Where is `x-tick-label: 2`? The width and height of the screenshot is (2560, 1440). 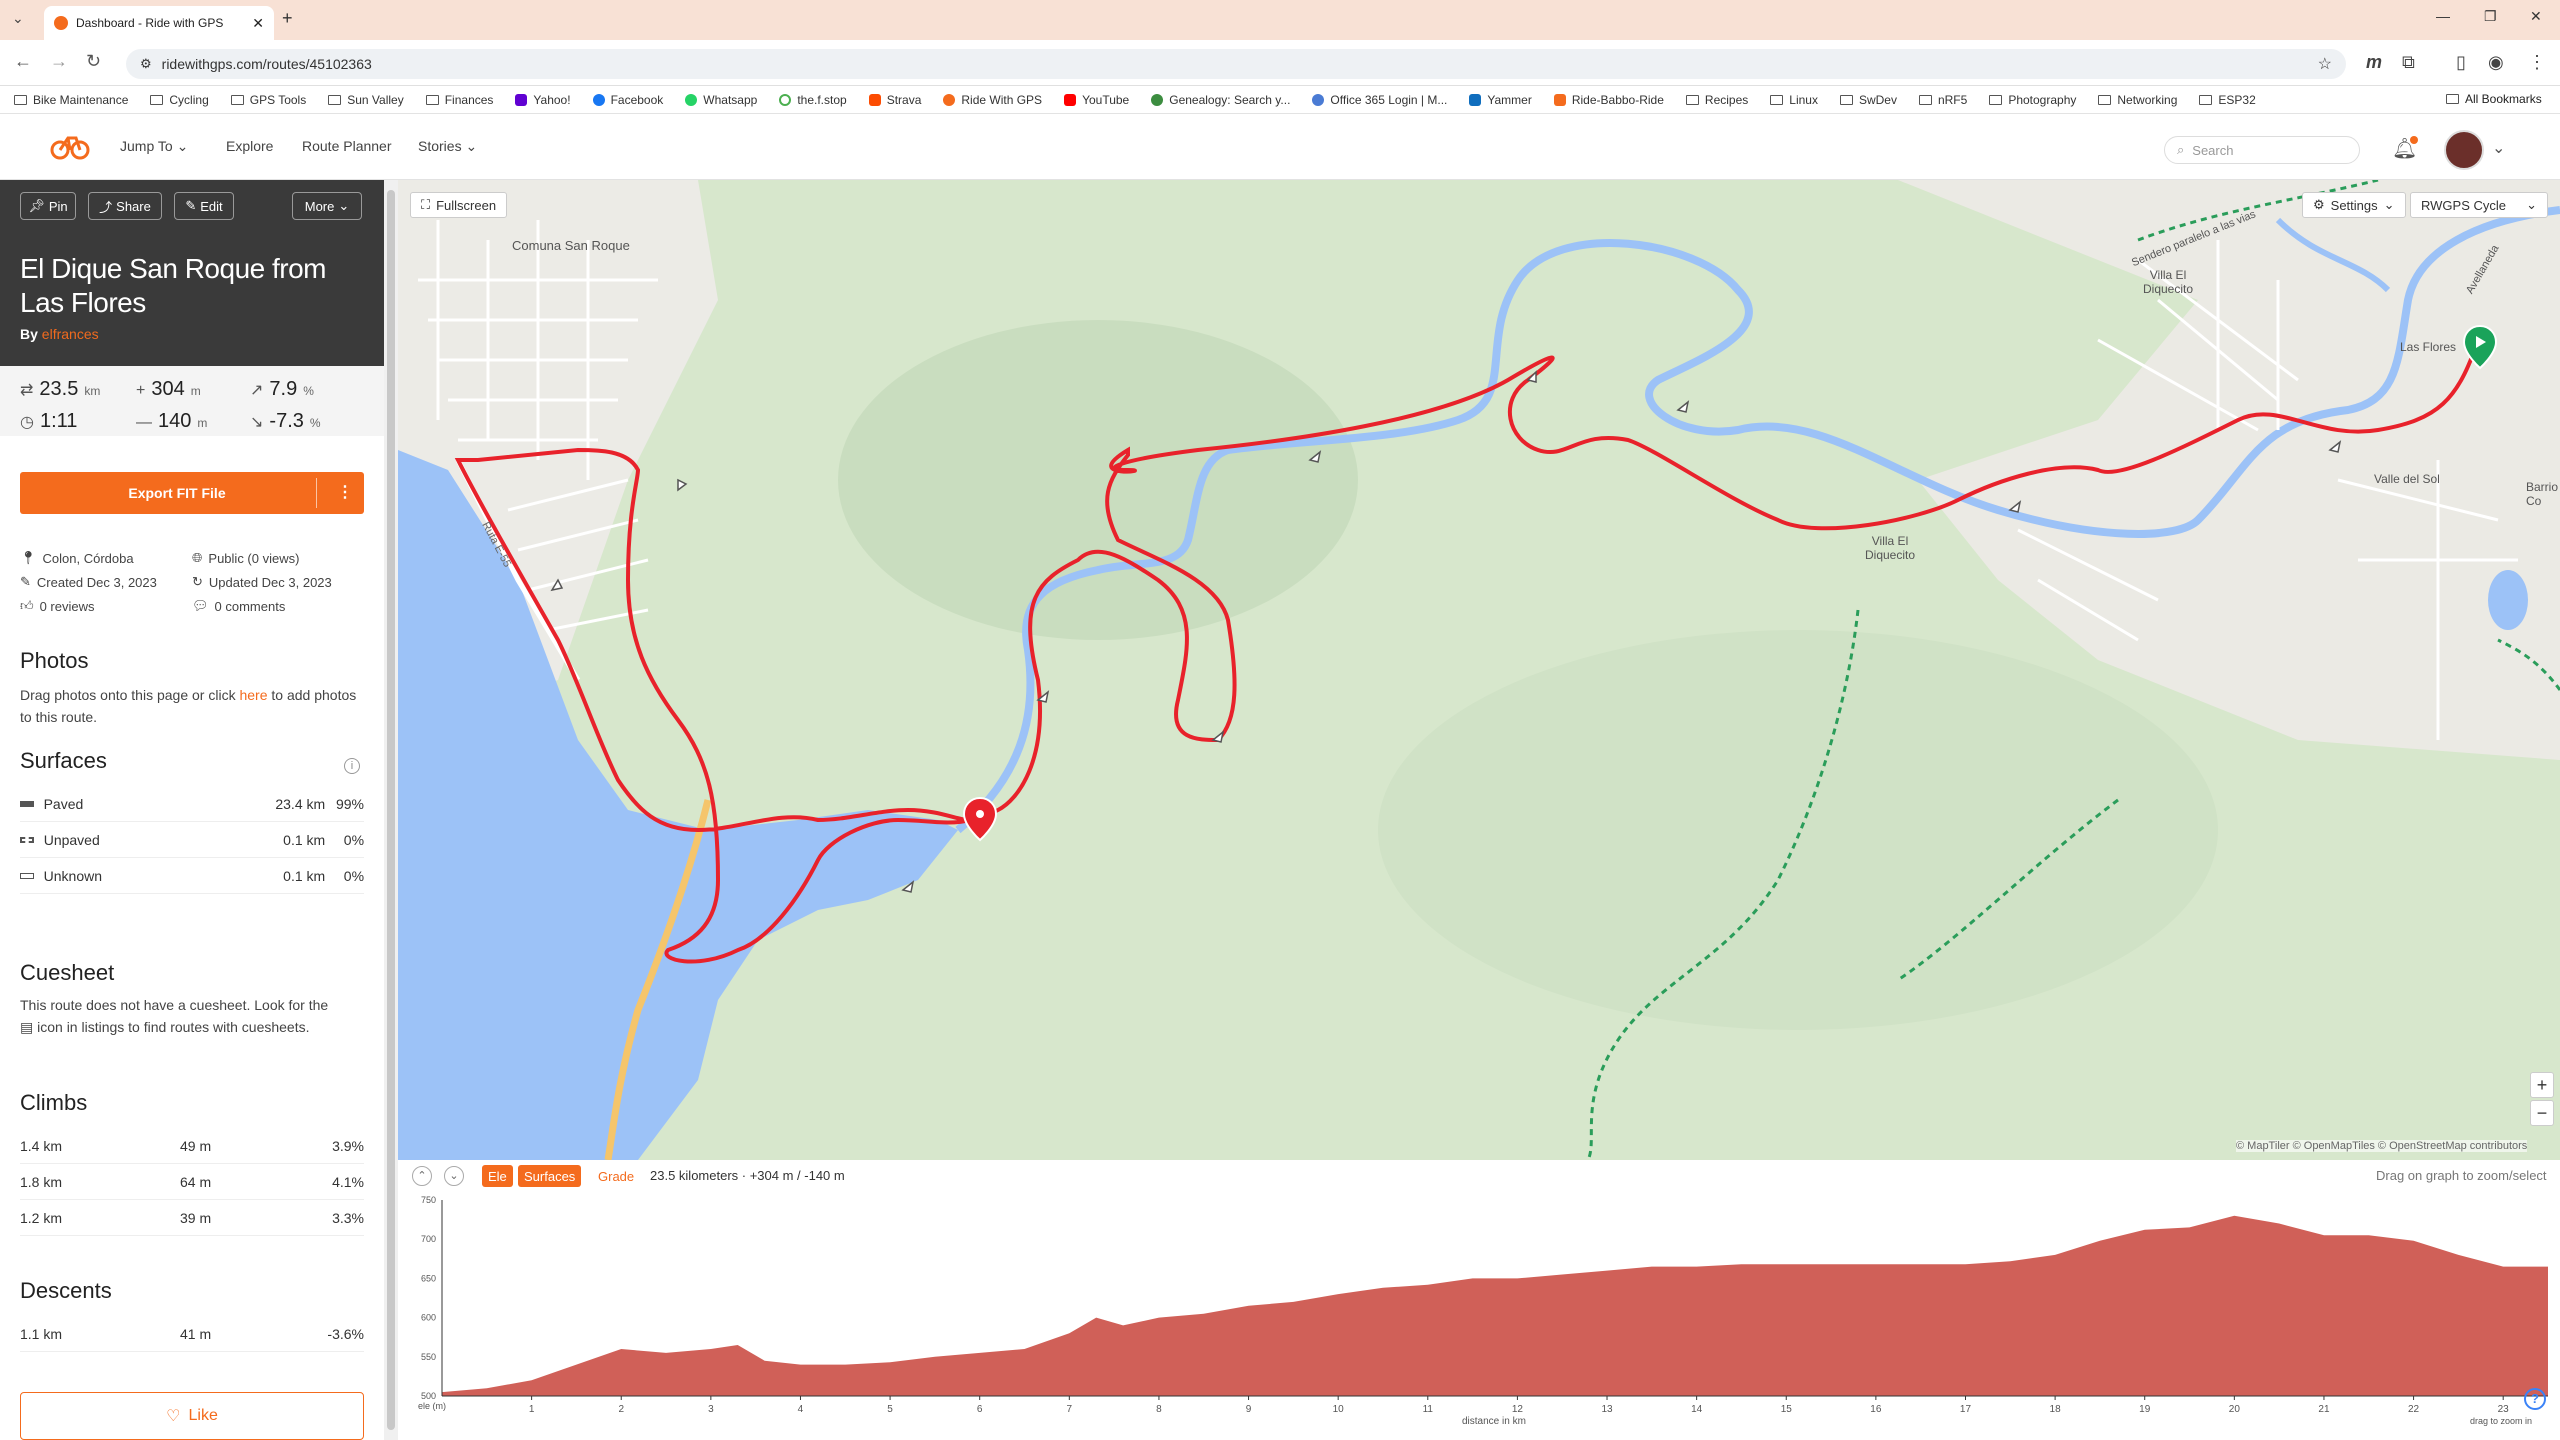
x-tick-label: 2 is located at coordinates (621, 1409).